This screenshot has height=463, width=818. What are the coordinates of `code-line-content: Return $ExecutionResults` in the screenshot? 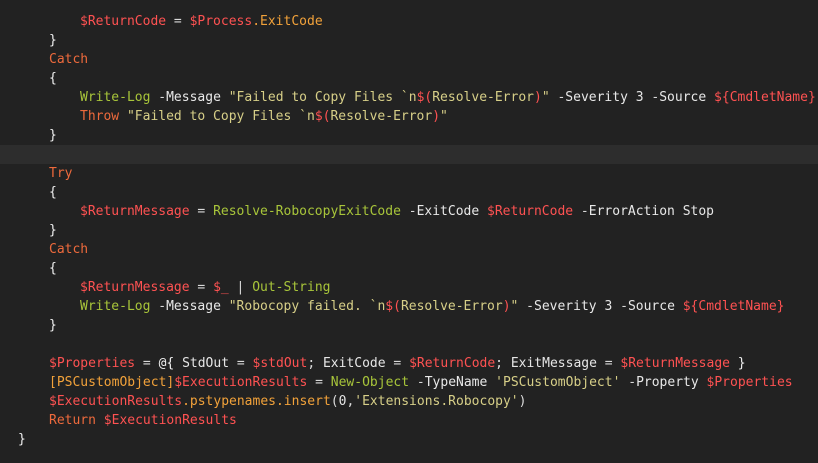 It's located at (143, 420).